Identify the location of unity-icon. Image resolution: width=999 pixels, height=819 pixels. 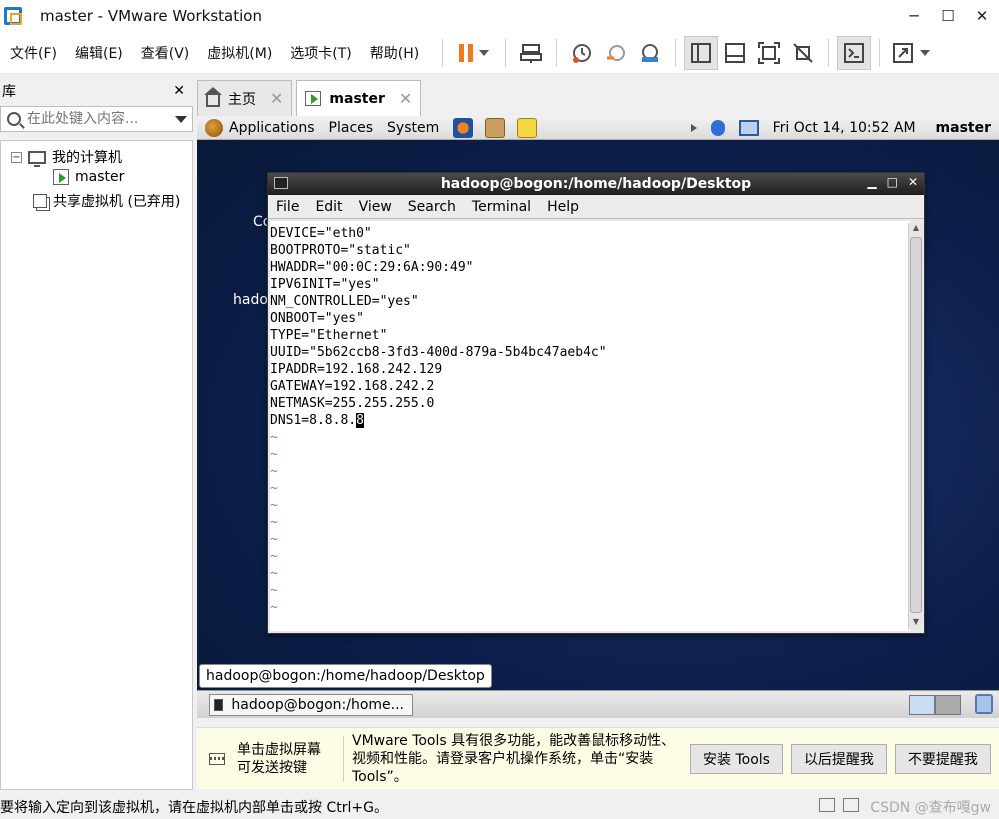
(803, 52).